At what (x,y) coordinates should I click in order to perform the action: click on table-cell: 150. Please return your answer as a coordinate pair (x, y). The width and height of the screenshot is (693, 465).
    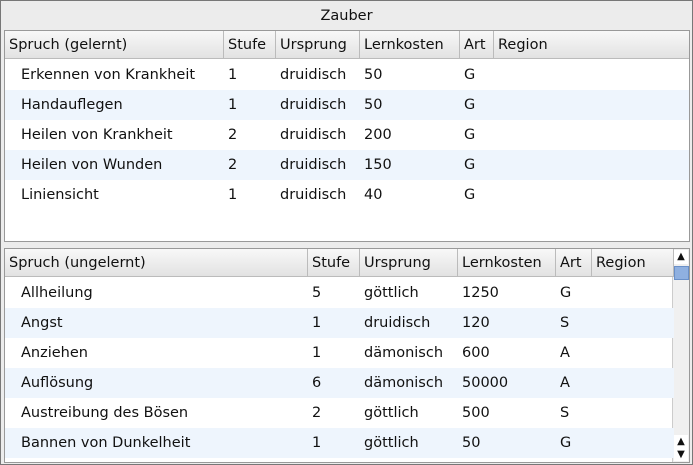
    Looking at the image, I should click on (378, 165).